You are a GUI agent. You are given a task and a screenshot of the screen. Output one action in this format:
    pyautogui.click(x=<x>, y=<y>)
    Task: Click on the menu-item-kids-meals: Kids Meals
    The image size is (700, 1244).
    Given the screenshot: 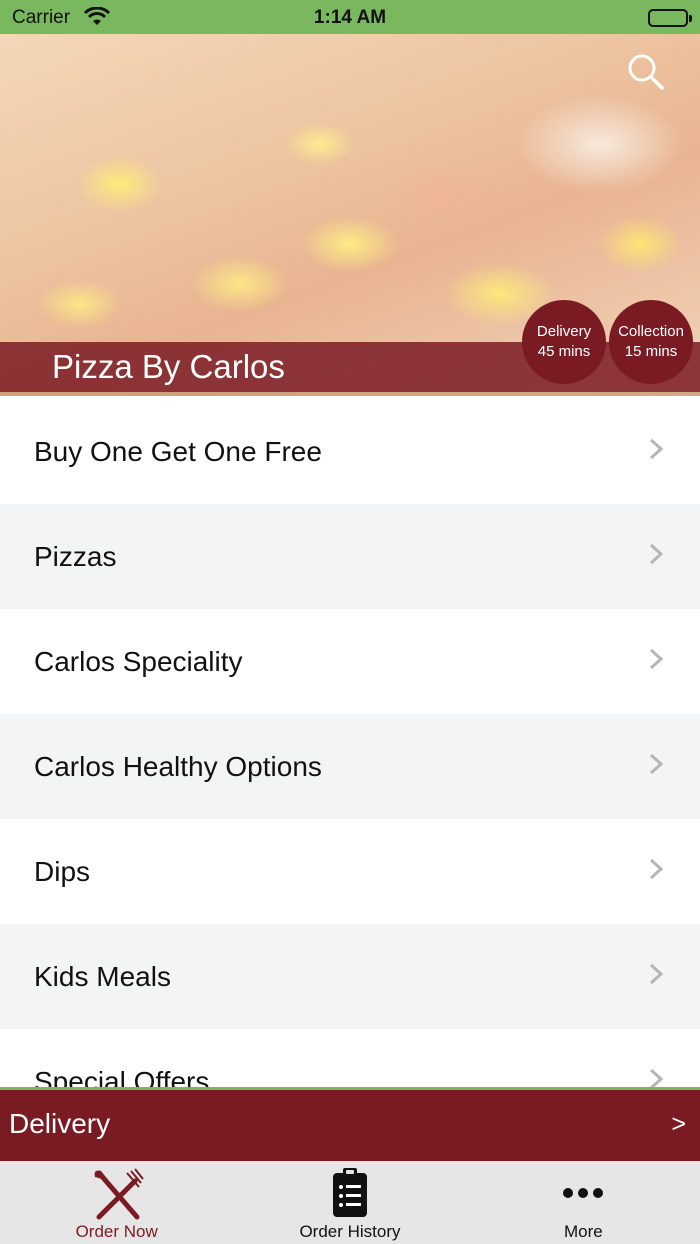 What is the action you would take?
    pyautogui.click(x=350, y=976)
    